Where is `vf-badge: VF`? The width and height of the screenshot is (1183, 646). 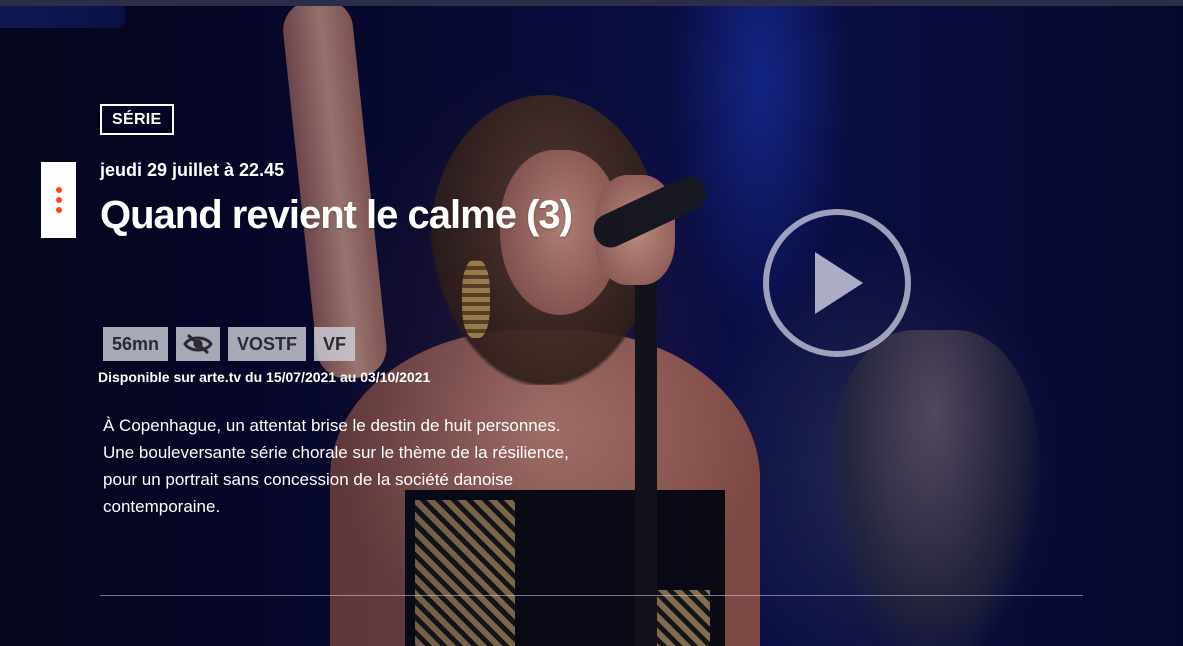 vf-badge: VF is located at coordinates (335, 344).